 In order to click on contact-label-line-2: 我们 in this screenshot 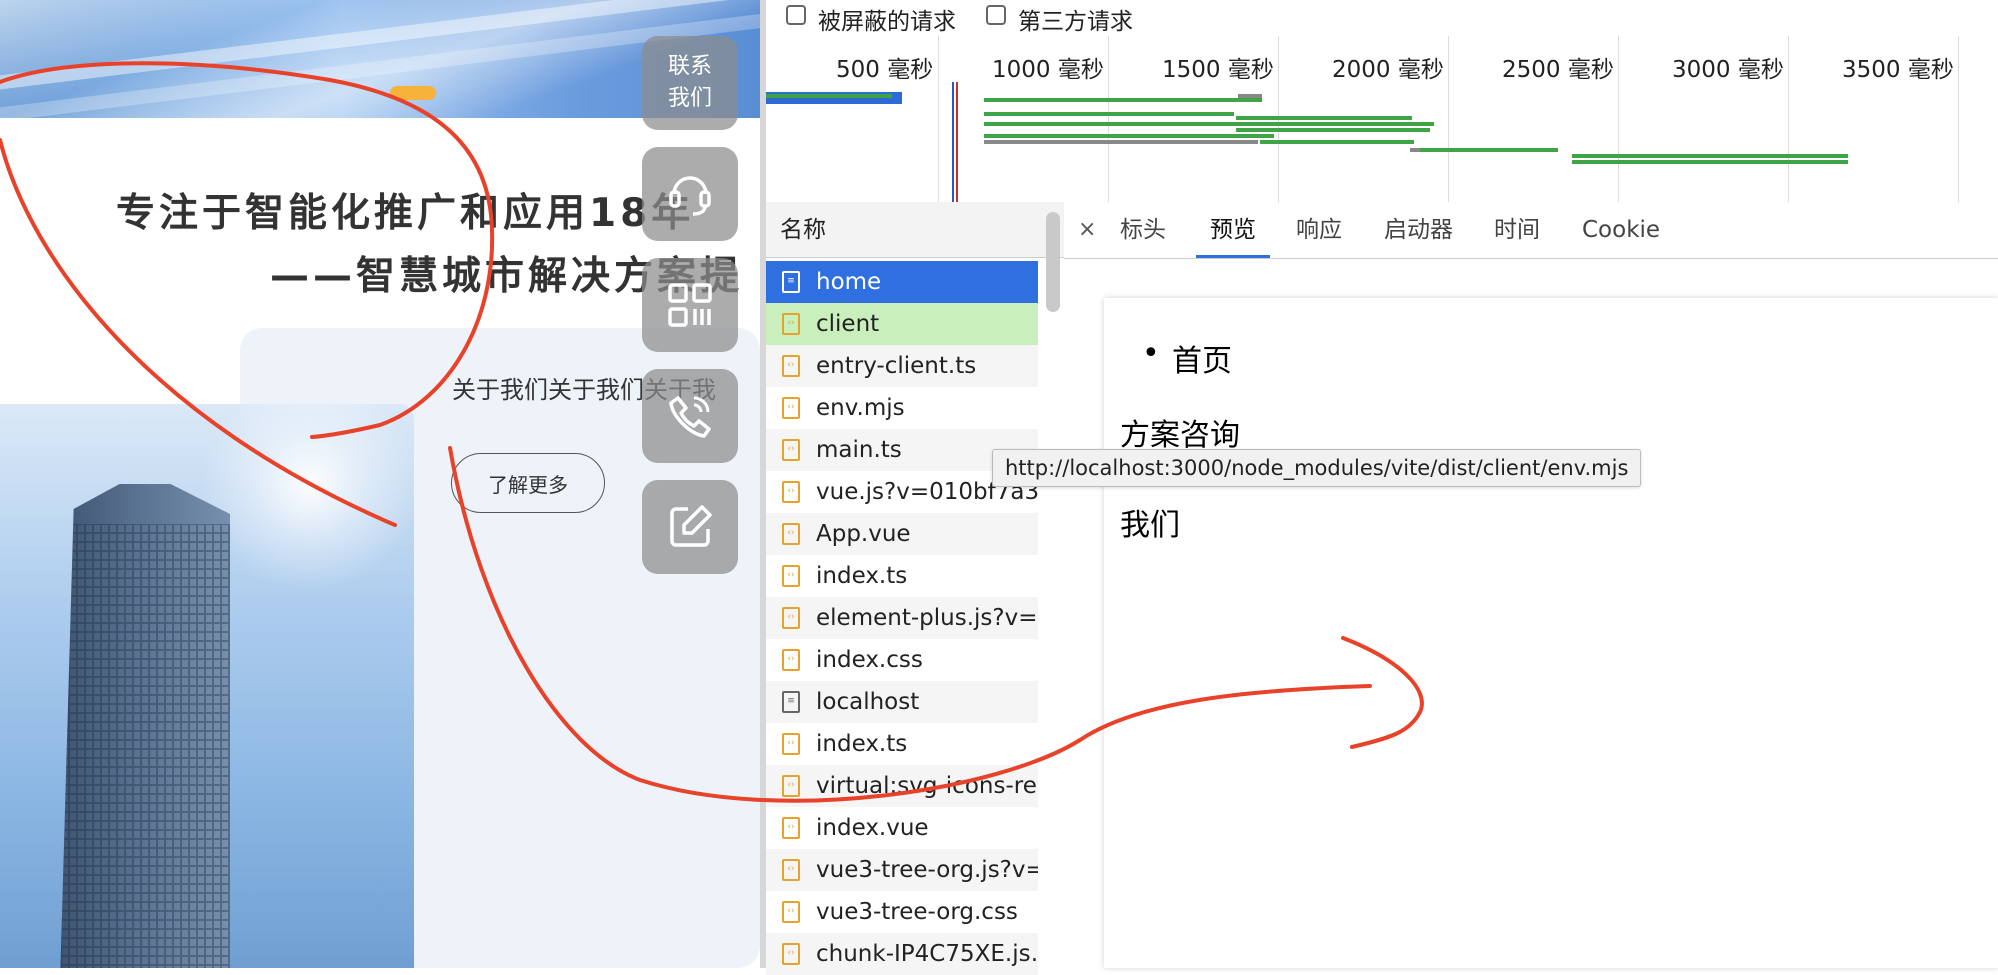, I will do `click(689, 98)`.